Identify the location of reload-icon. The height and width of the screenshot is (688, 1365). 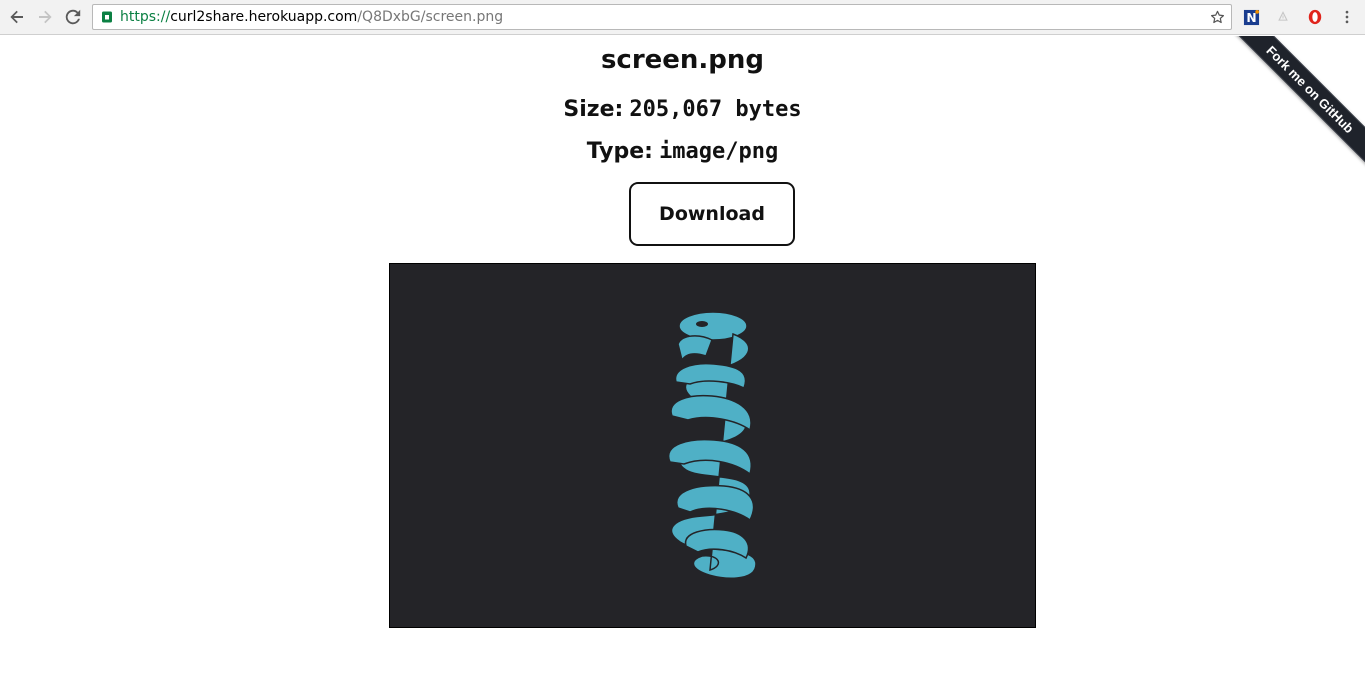
(73, 17).